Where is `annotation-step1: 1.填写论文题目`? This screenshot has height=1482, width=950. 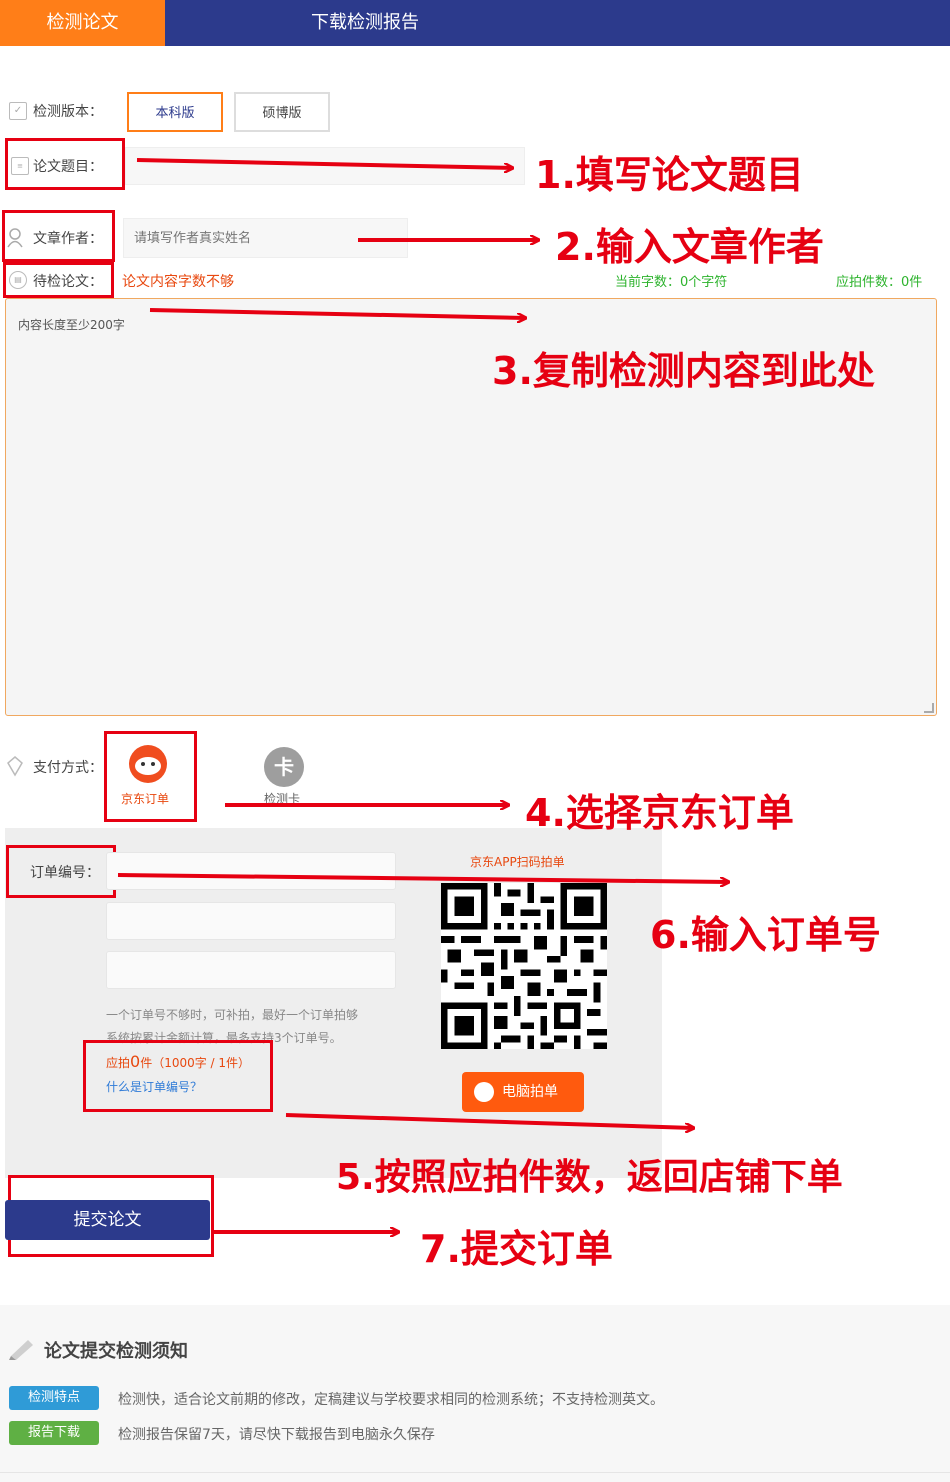 annotation-step1: 1.填写论文题目 is located at coordinates (669, 175).